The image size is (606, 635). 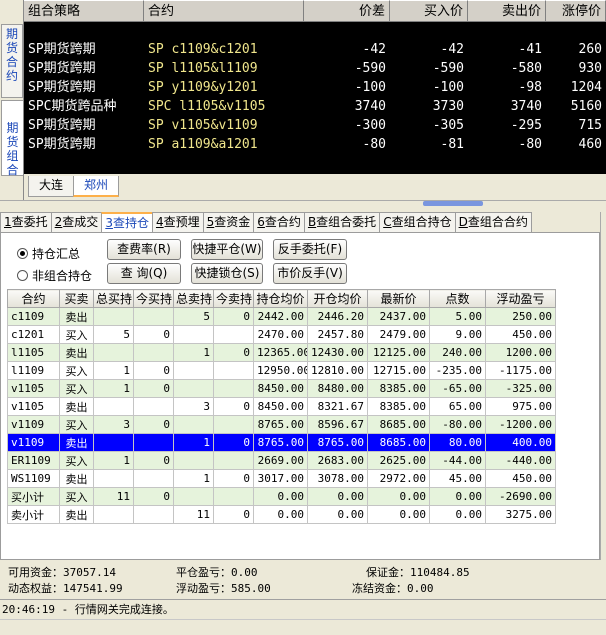 What do you see at coordinates (337, 388) in the screenshot?
I see `position-cell: 8480.00` at bounding box center [337, 388].